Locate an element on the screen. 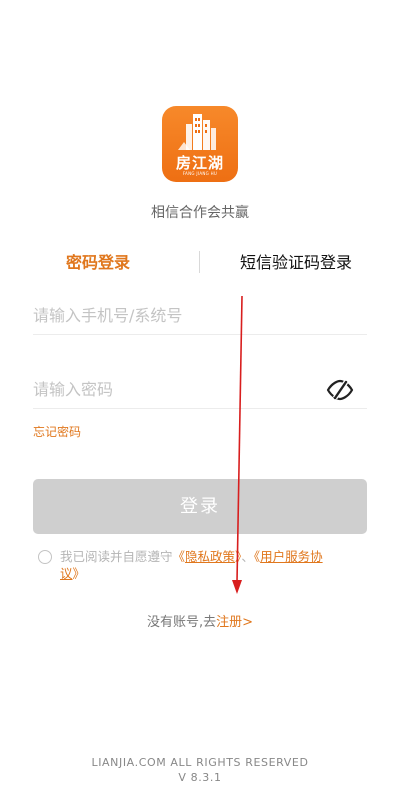 The image size is (400, 795). slogan: 相信合作会共赢 is located at coordinates (200, 213).